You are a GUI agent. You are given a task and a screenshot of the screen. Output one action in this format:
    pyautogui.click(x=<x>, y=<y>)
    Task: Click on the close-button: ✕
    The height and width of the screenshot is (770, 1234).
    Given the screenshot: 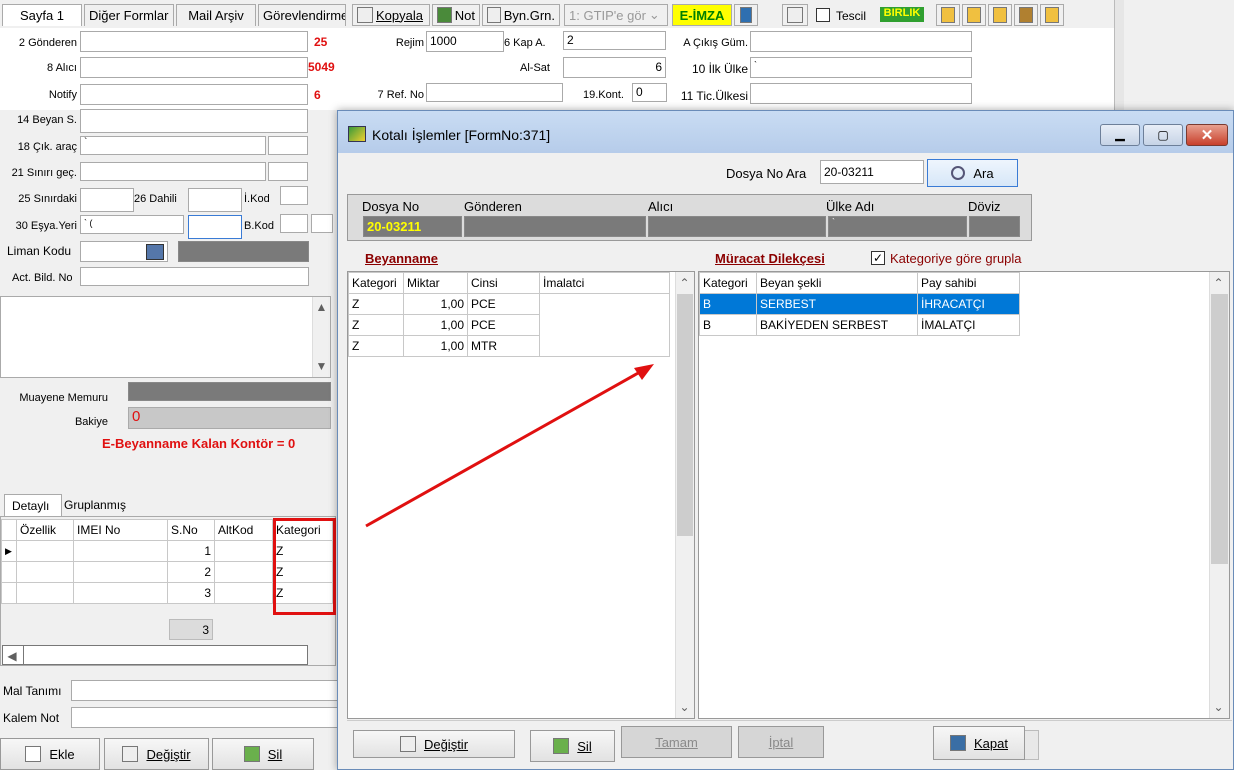 What is the action you would take?
    pyautogui.click(x=1207, y=135)
    